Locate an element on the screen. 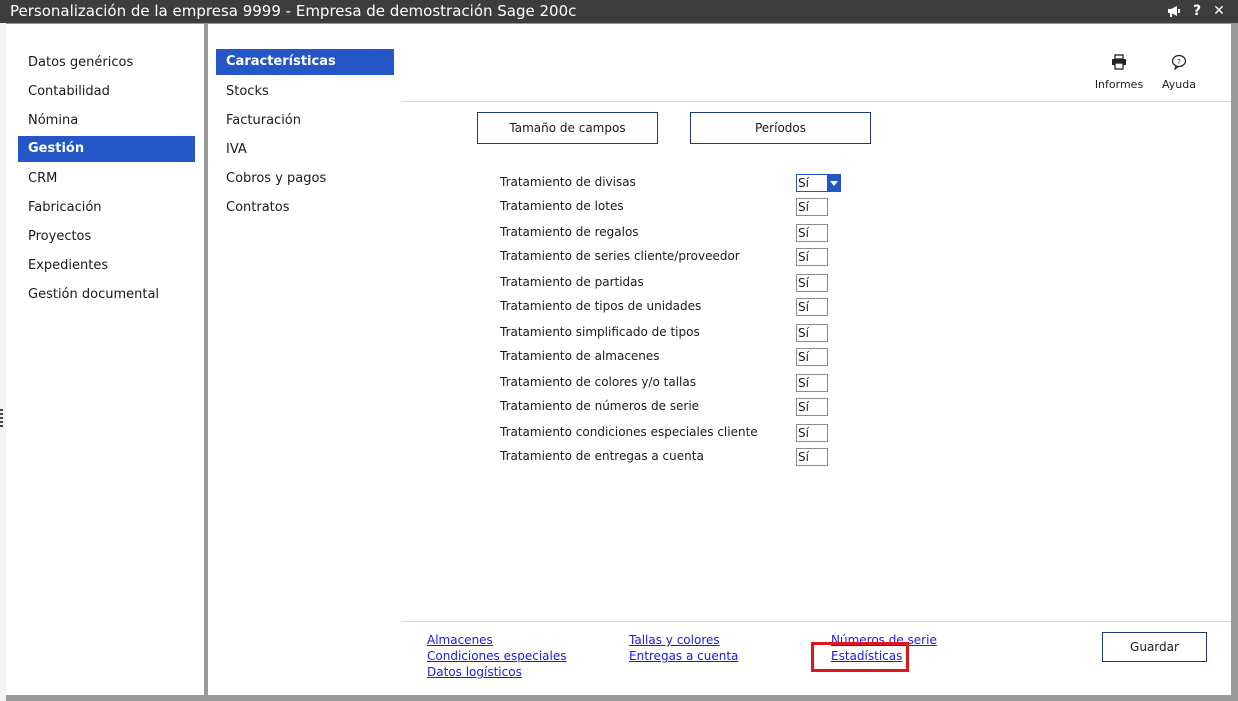 The width and height of the screenshot is (1238, 701). link-condiciones-especiales: Condiciones especiales is located at coordinates (497, 656).